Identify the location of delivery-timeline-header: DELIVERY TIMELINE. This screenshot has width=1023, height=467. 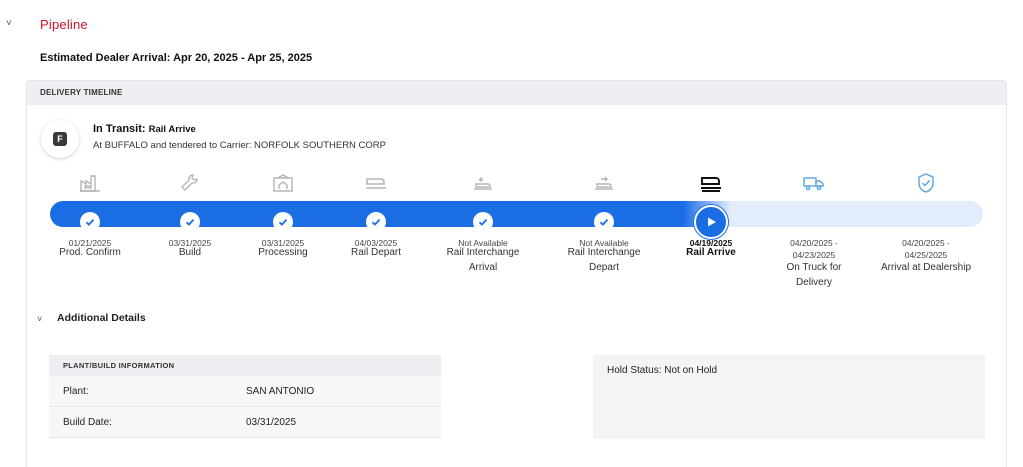
(516, 93).